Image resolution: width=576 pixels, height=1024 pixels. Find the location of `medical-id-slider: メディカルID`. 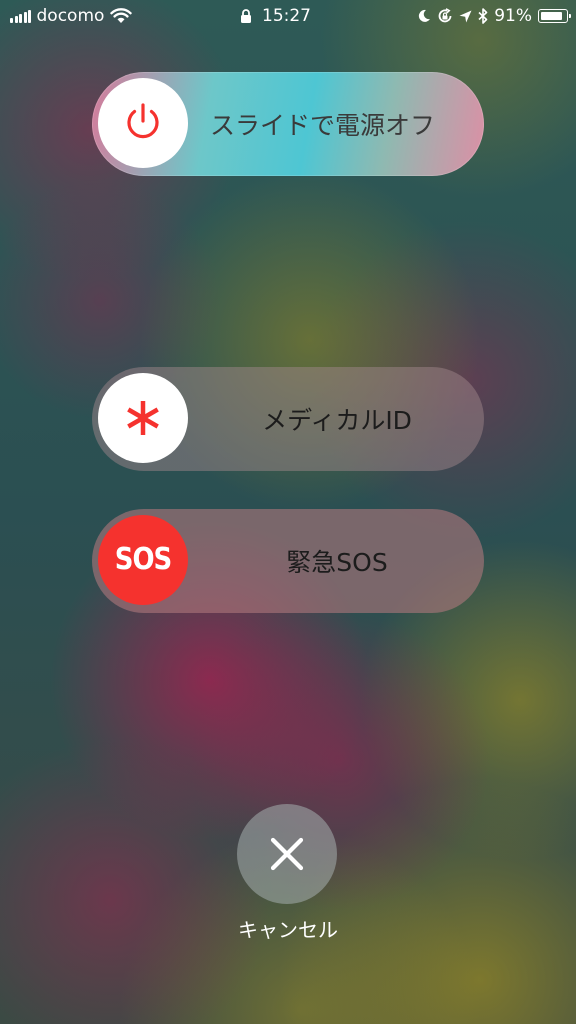

medical-id-slider: メディカルID is located at coordinates (288, 419).